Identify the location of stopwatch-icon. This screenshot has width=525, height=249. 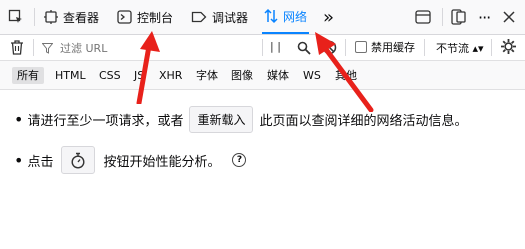
(78, 160).